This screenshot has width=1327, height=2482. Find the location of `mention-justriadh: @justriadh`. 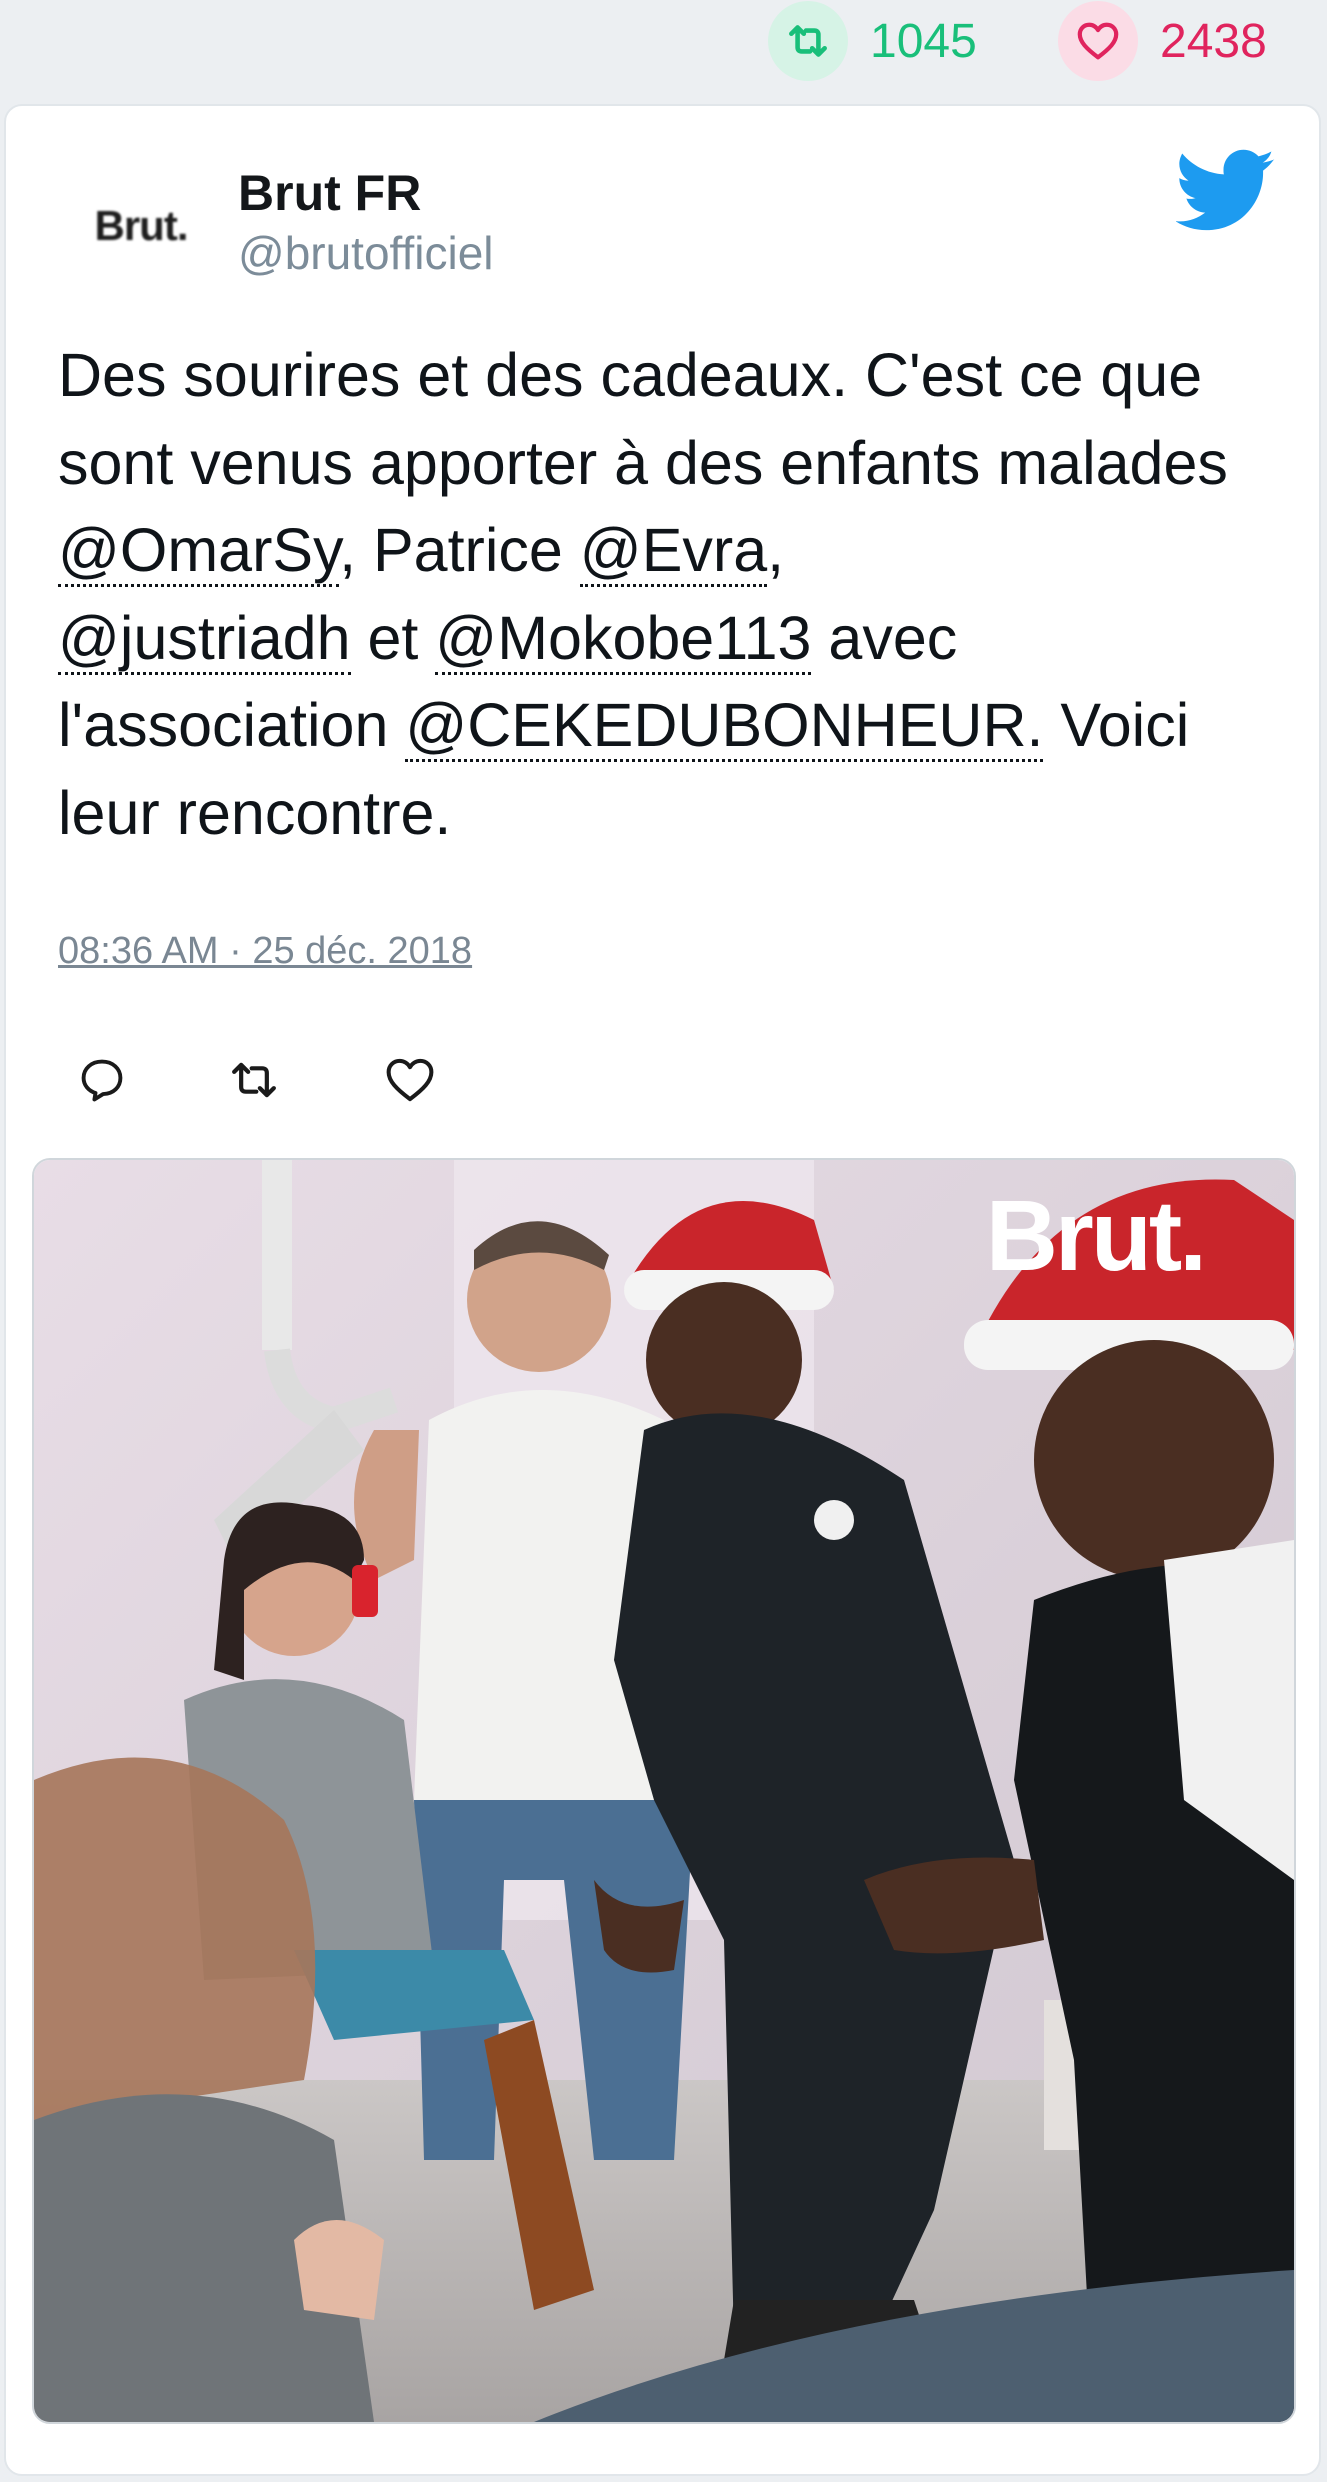

mention-justriadh: @justriadh is located at coordinates (204, 639).